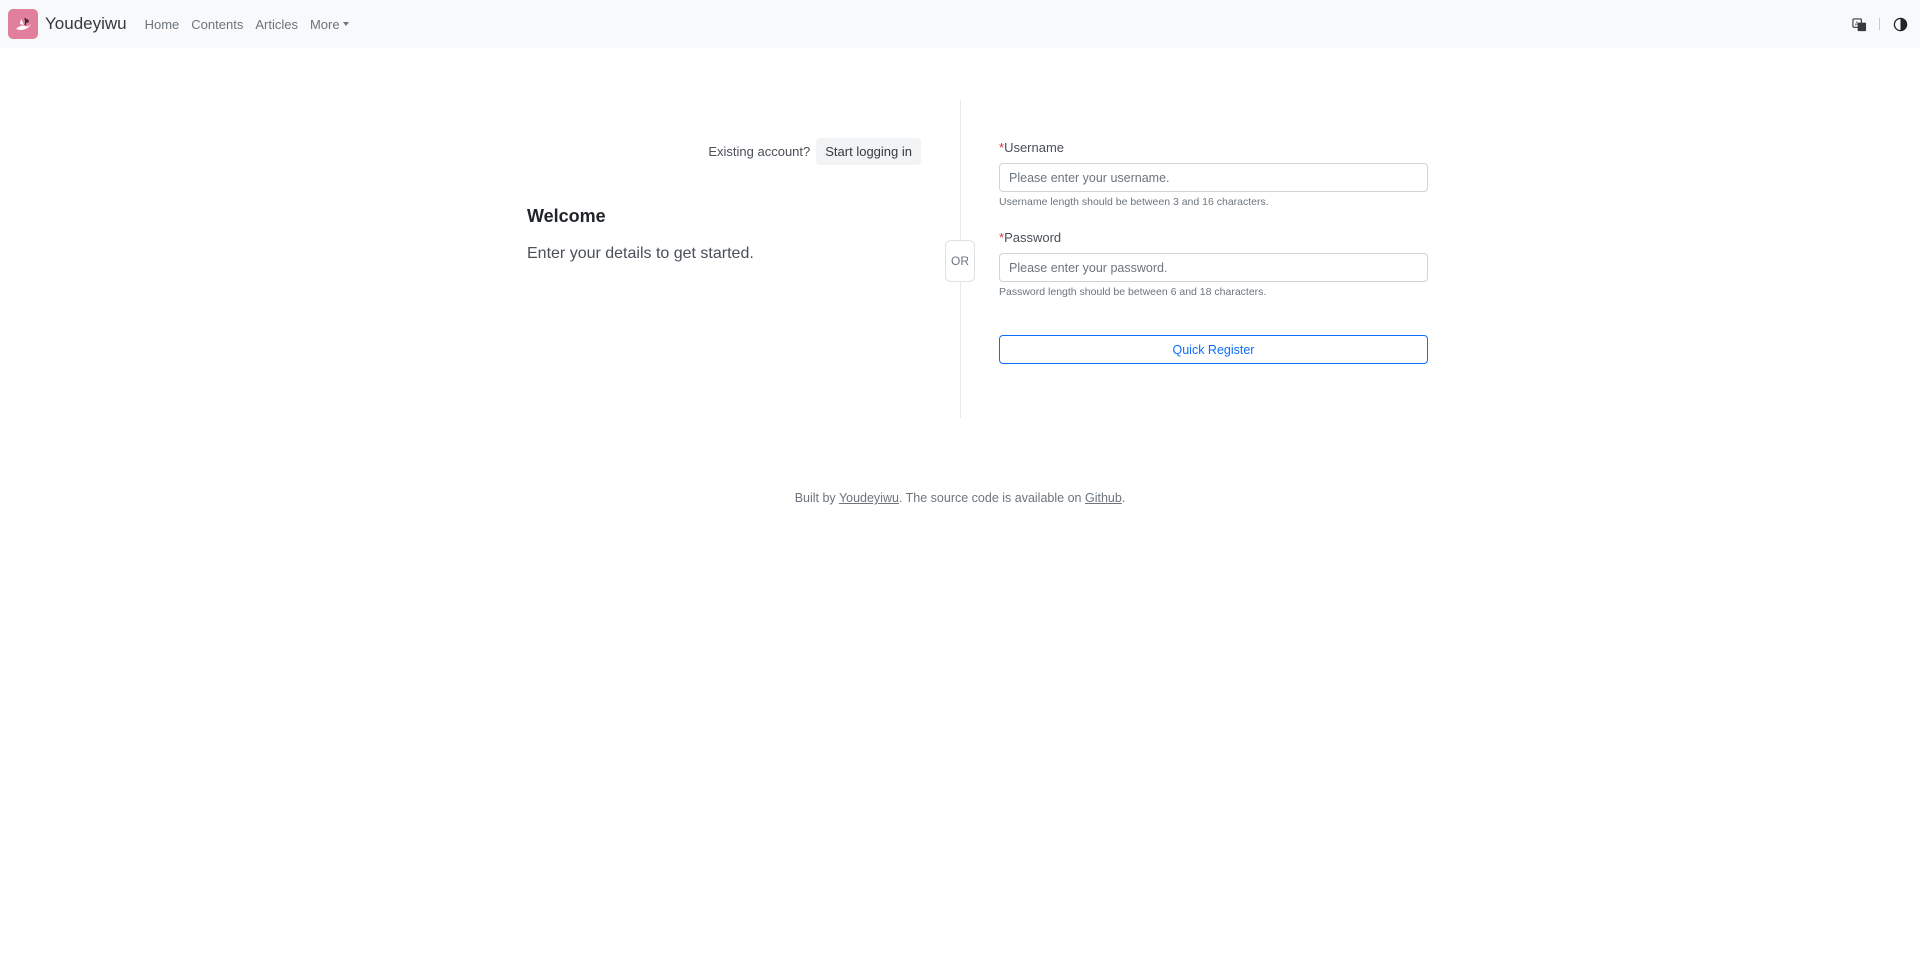  Describe the element at coordinates (990, 498) in the screenshot. I see `footer-middle: . The source code is available on` at that location.